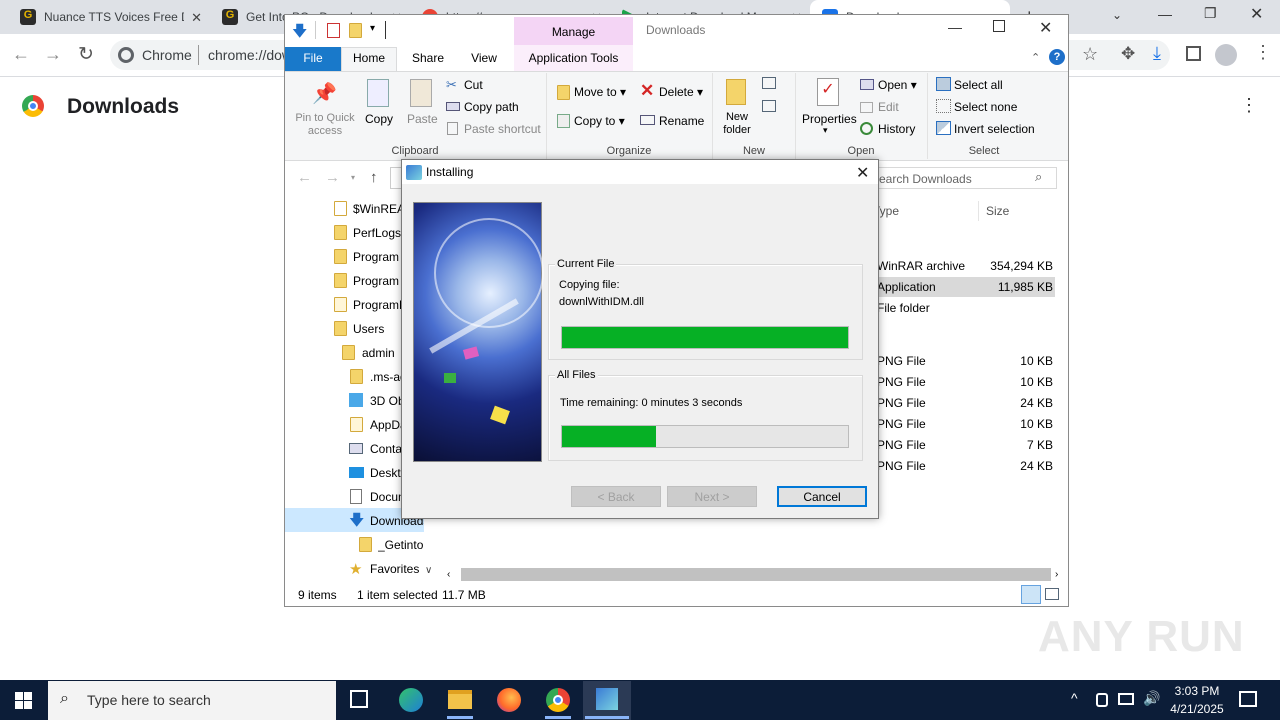  What do you see at coordinates (1193, 53) in the screenshot?
I see `side-panel-icon` at bounding box center [1193, 53].